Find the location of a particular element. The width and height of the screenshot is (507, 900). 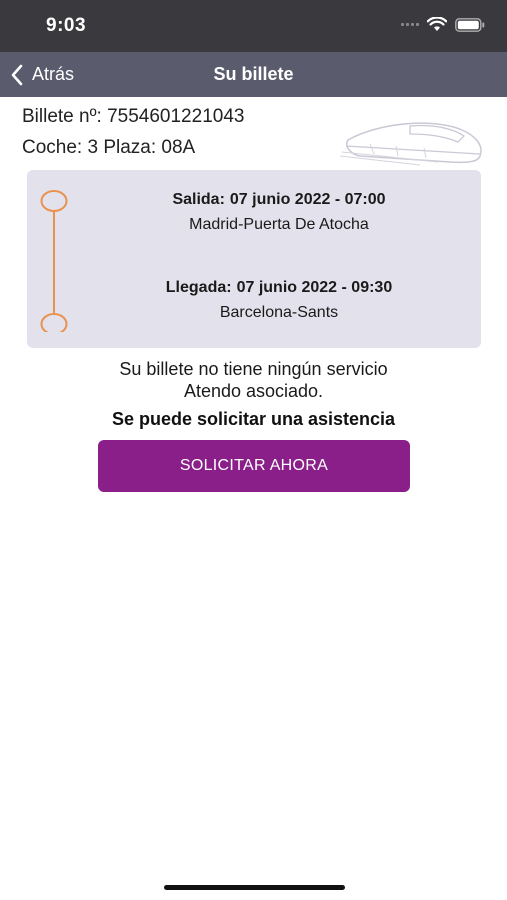

ticket-number: Billete nº: 7554601221043 is located at coordinates (133, 116).